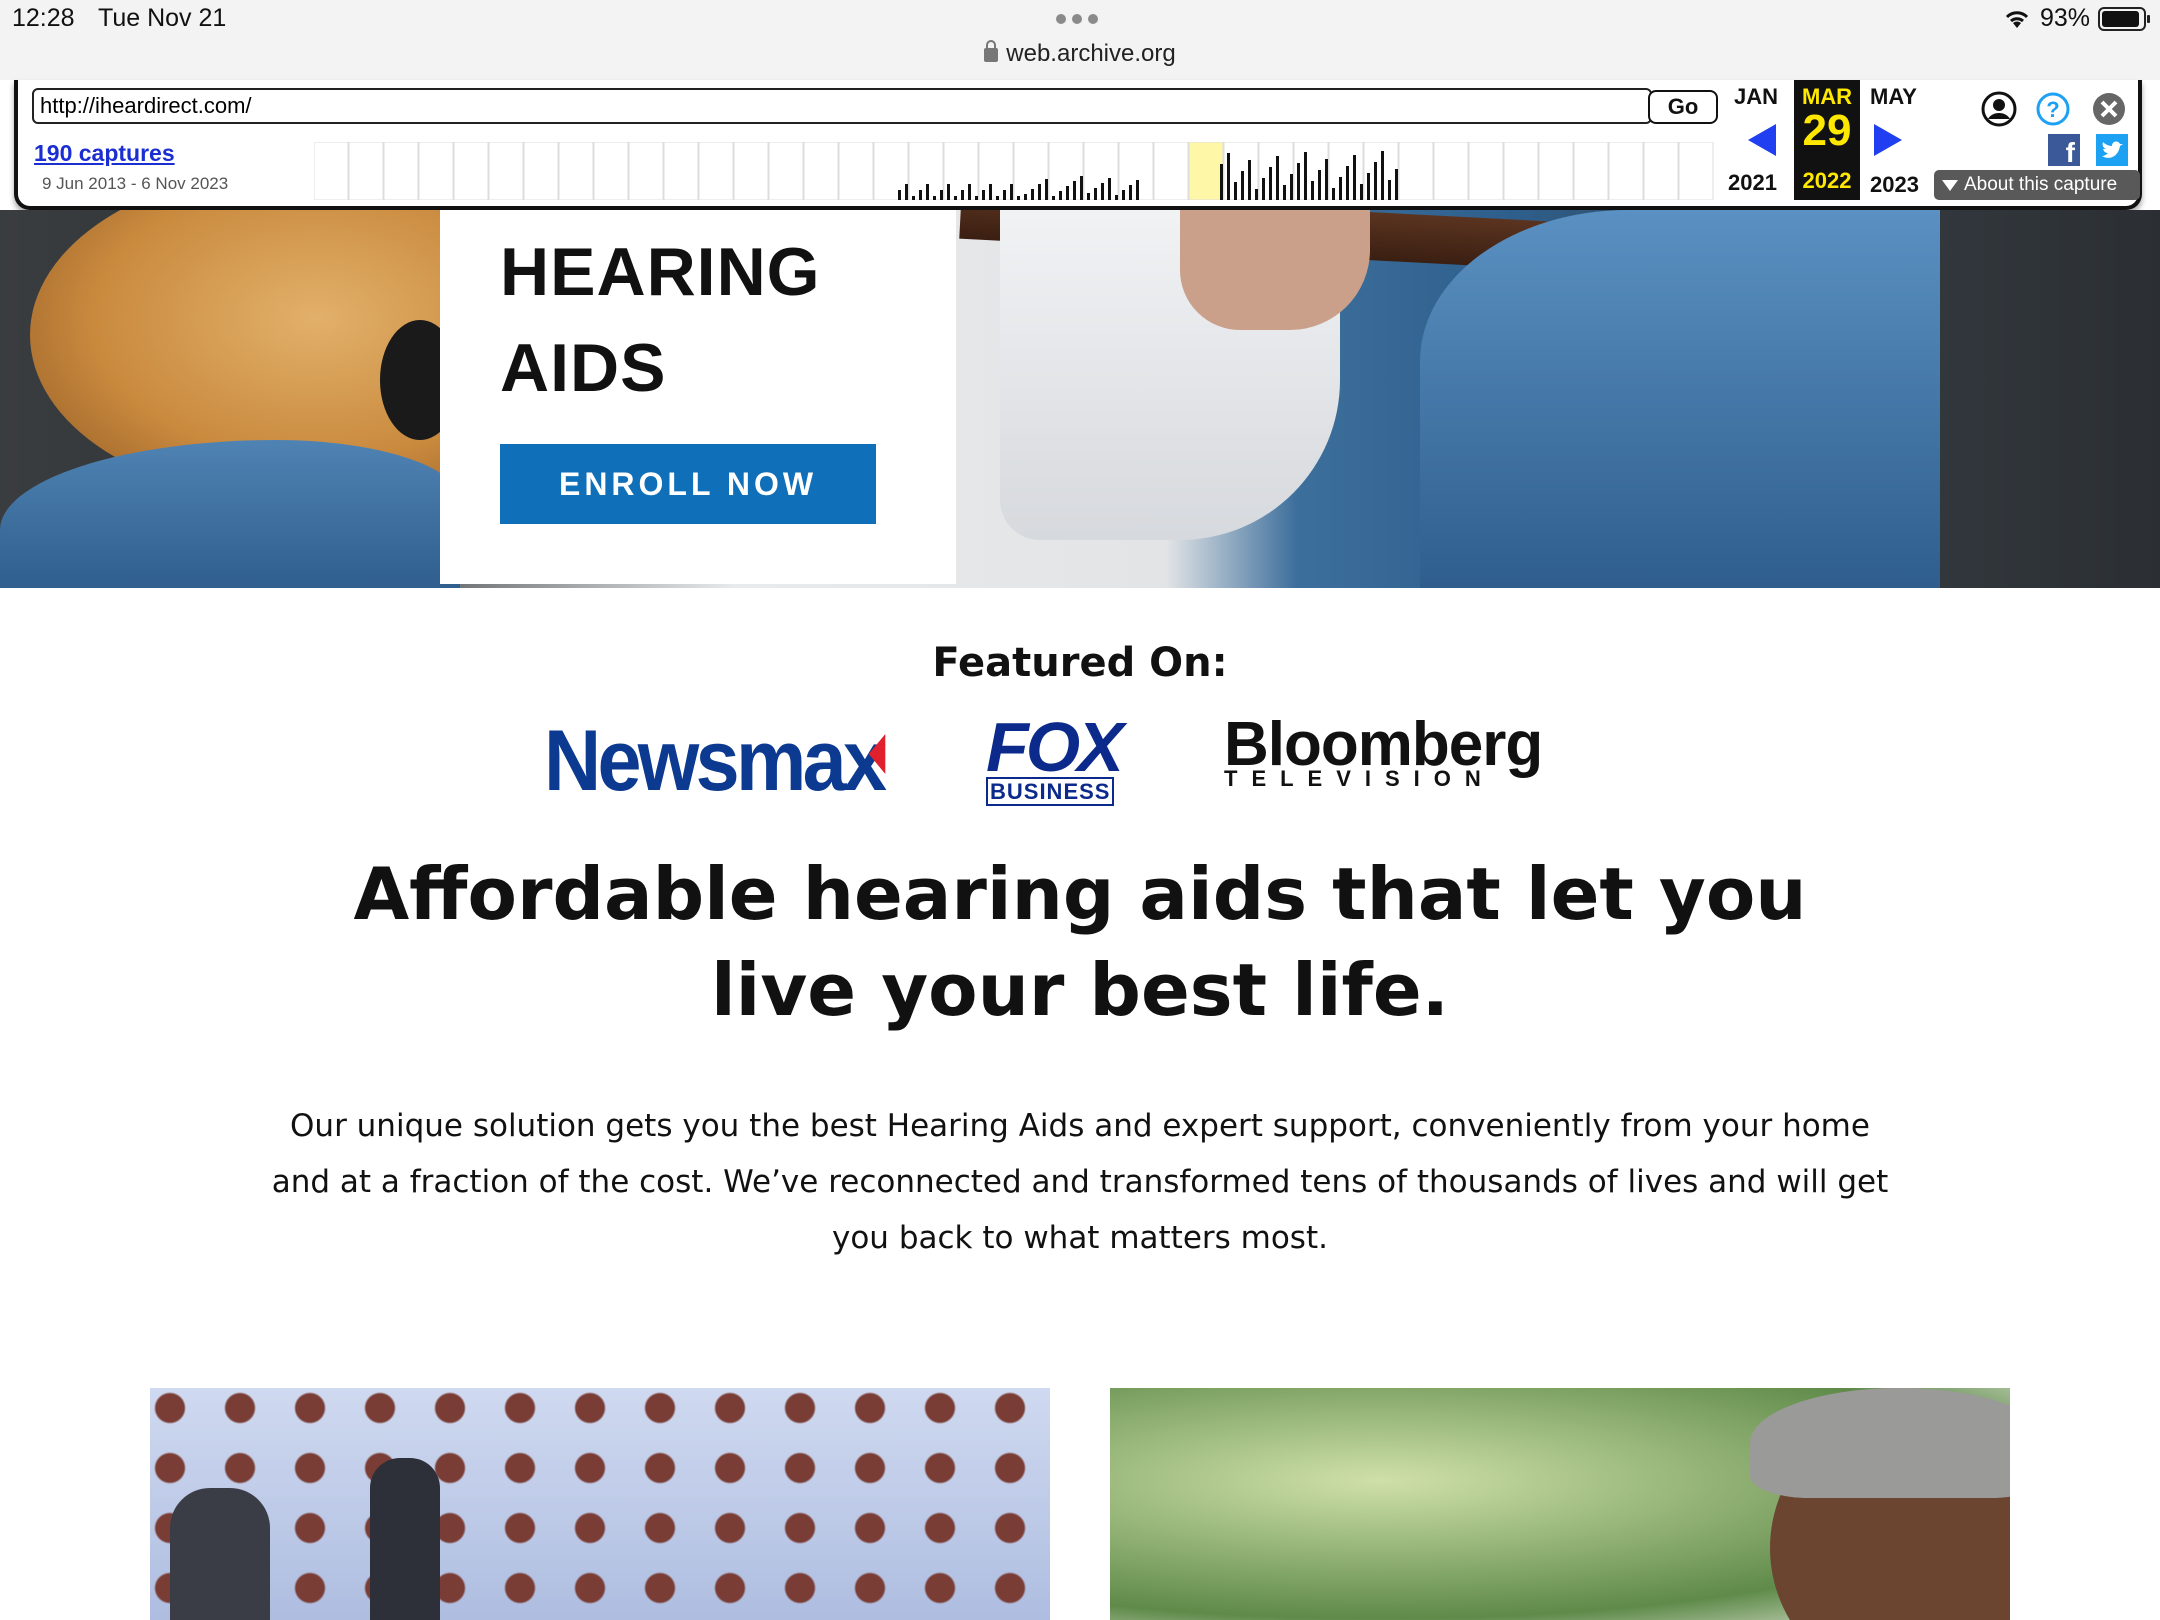 The height and width of the screenshot is (1620, 2160). What do you see at coordinates (2017, 19) in the screenshot?
I see `wifi-icon` at bounding box center [2017, 19].